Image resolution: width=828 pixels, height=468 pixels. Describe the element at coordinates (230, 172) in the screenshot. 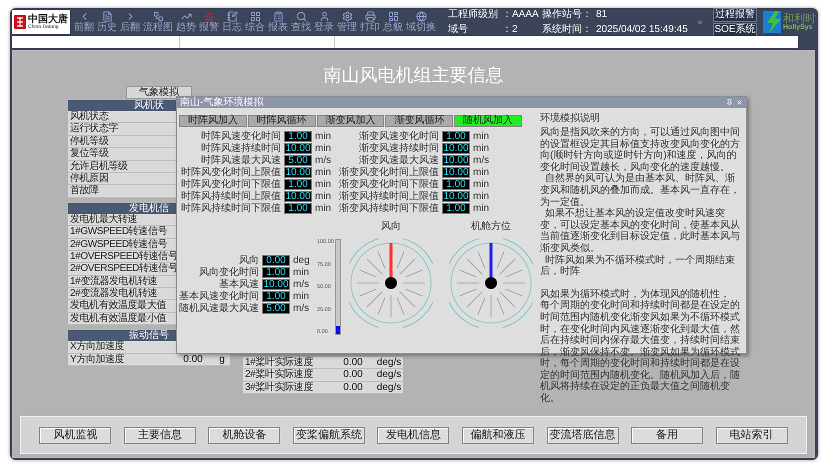

I see `parameter-label: 时阵风变化时间上限值` at that location.